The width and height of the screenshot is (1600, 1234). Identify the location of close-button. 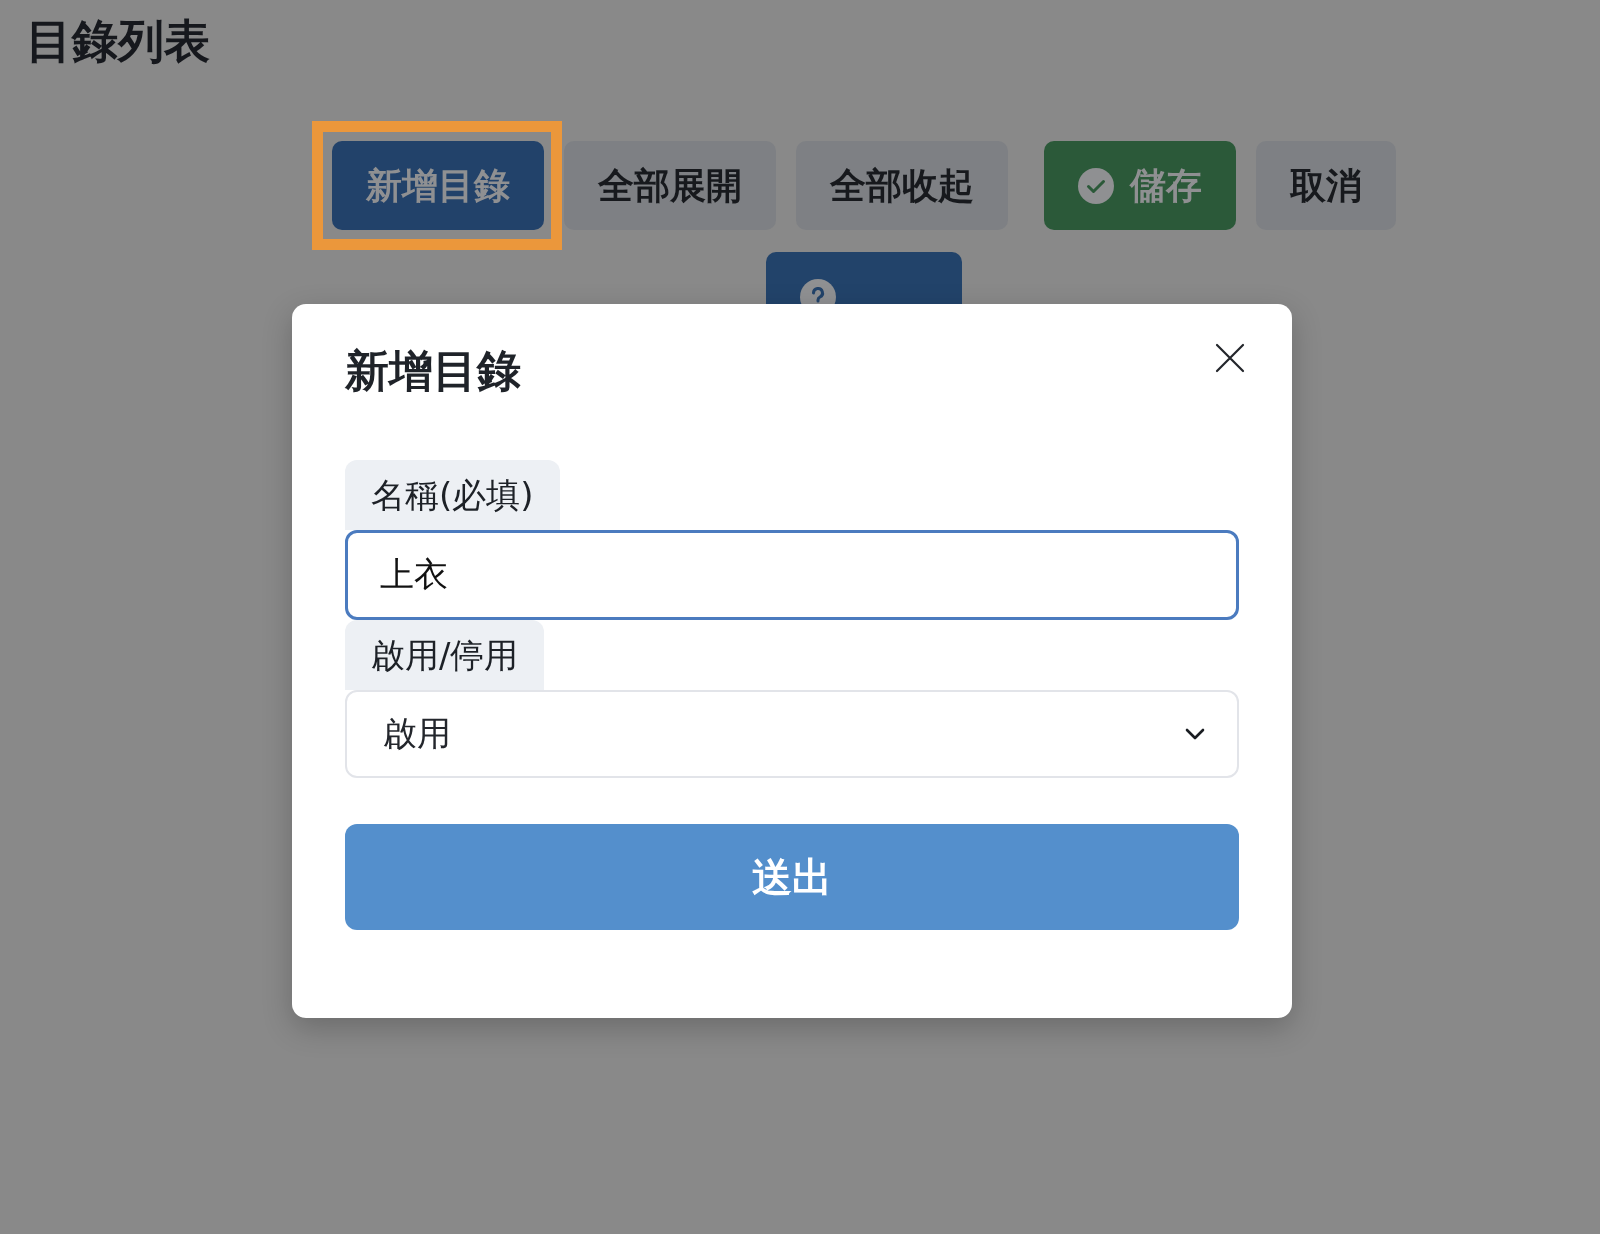
(1230, 358).